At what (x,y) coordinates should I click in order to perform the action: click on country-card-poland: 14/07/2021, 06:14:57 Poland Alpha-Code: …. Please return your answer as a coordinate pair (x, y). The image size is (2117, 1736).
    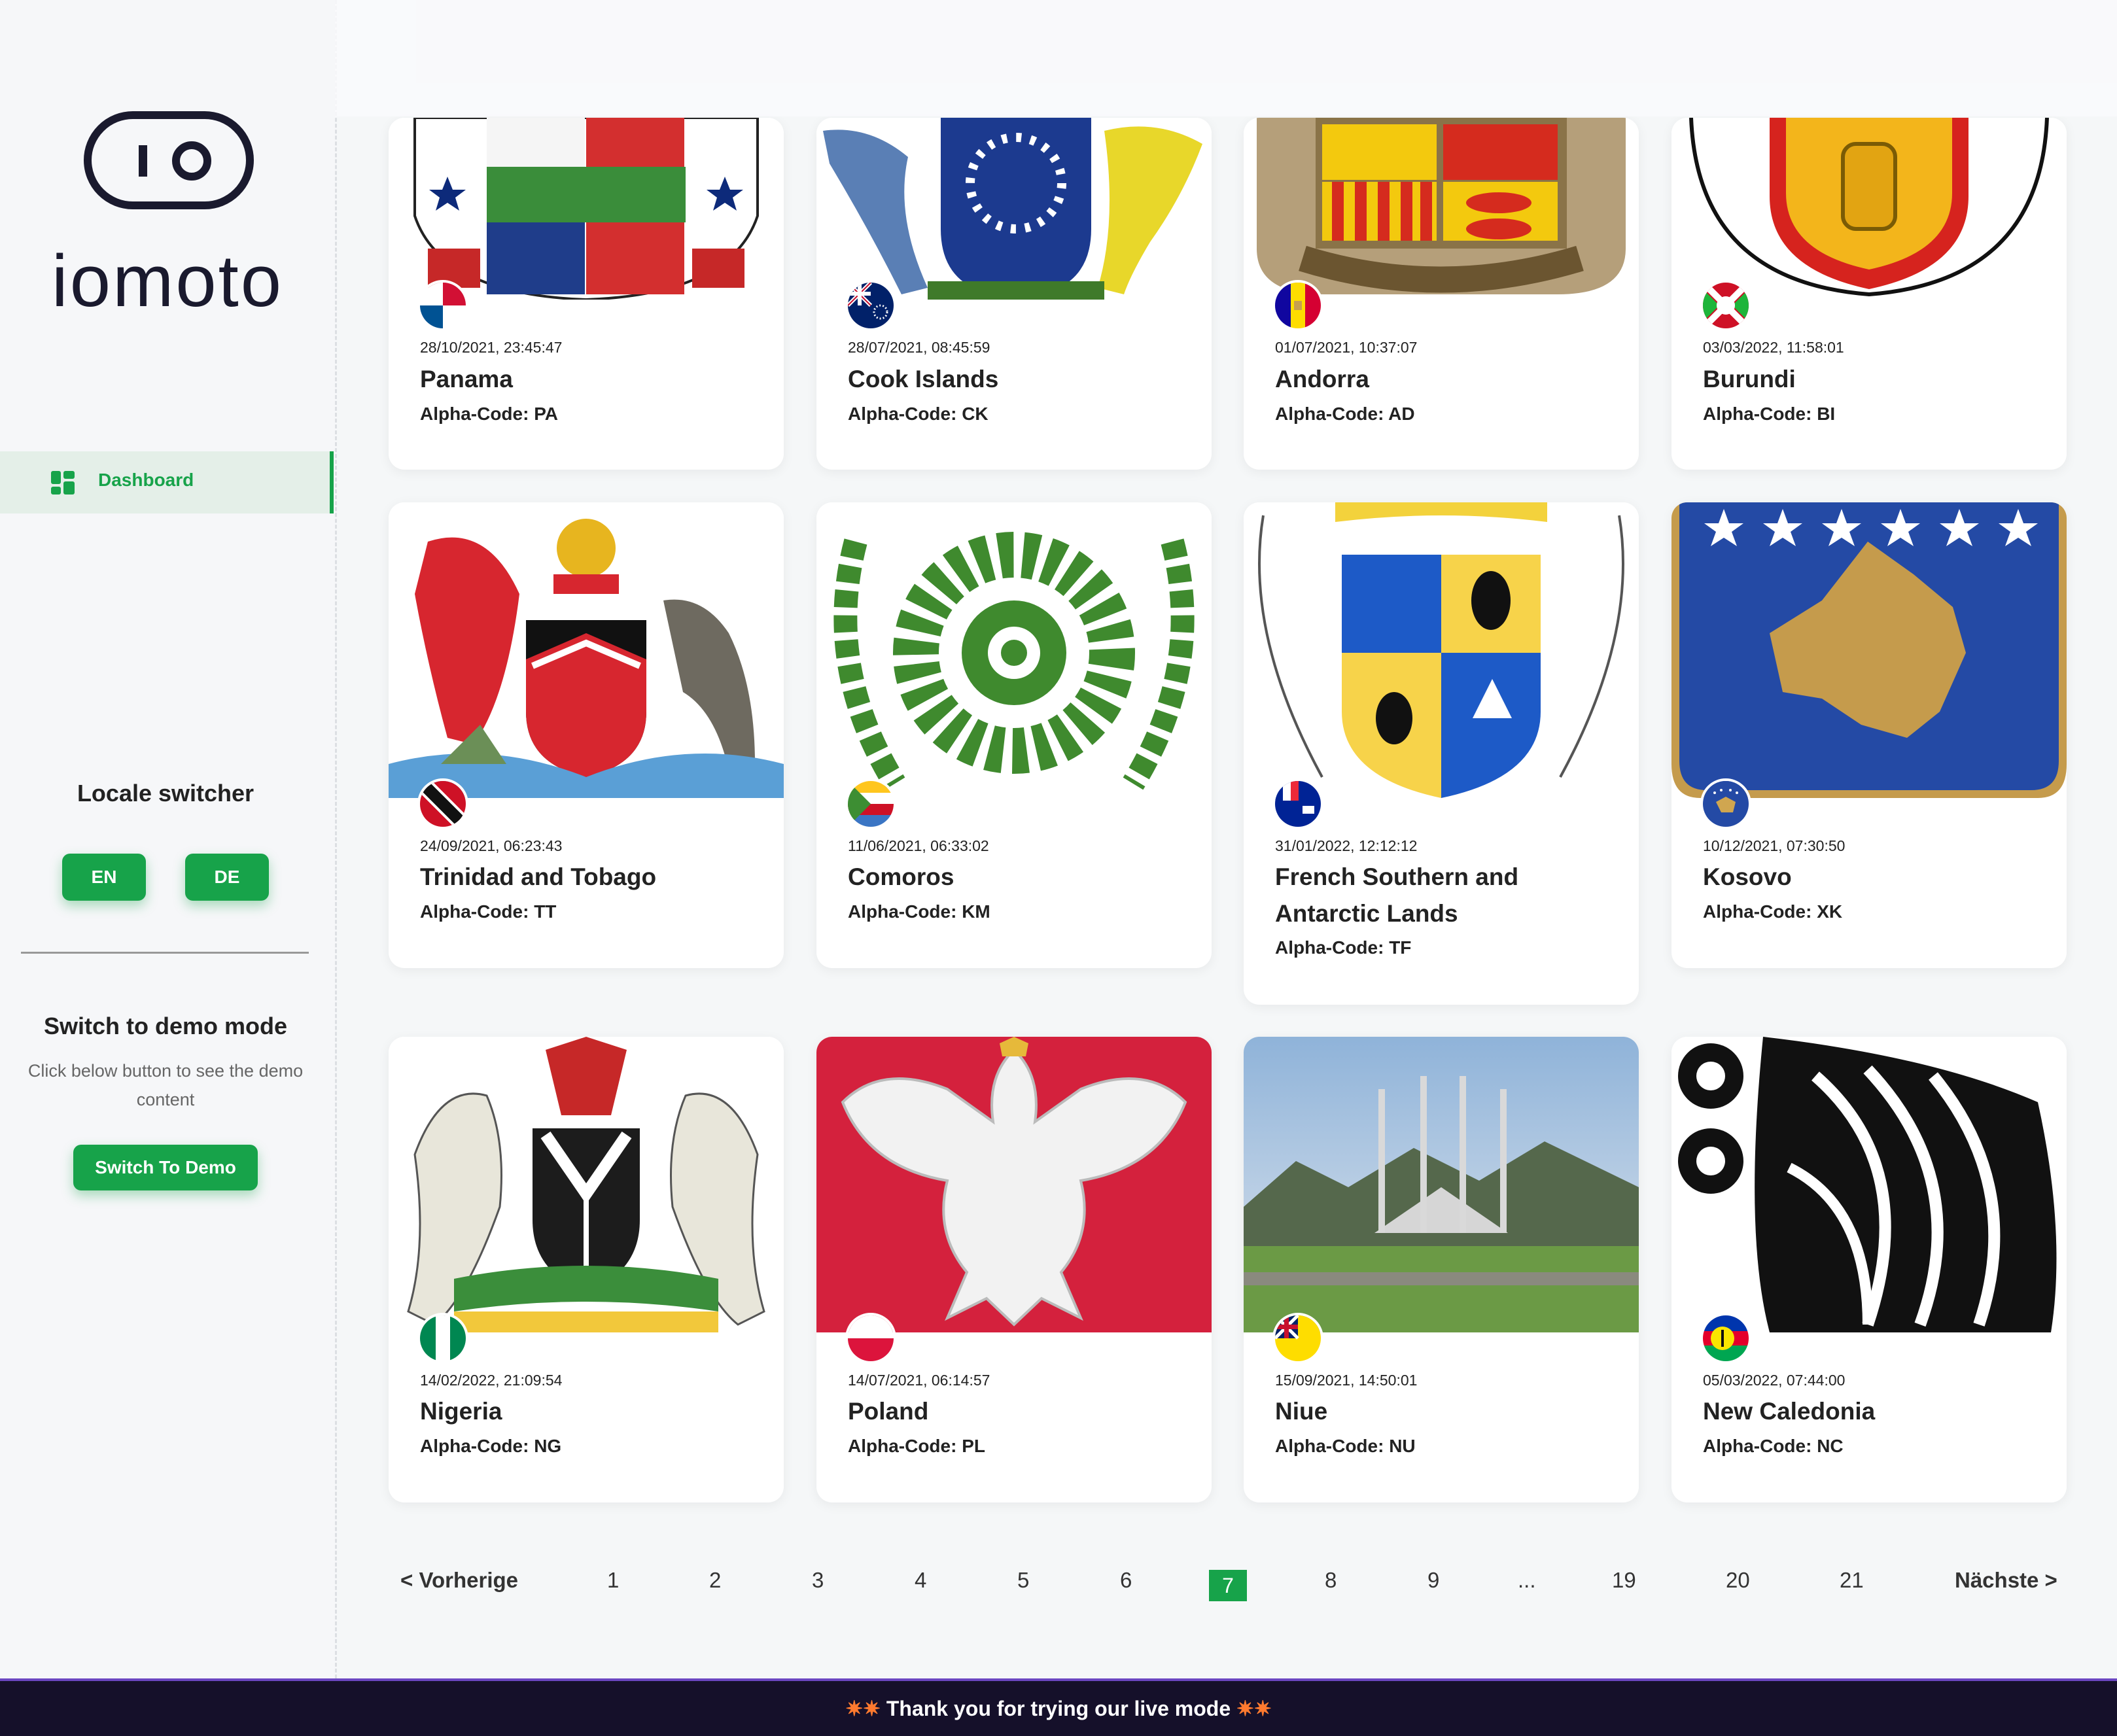
    Looking at the image, I should click on (1014, 1269).